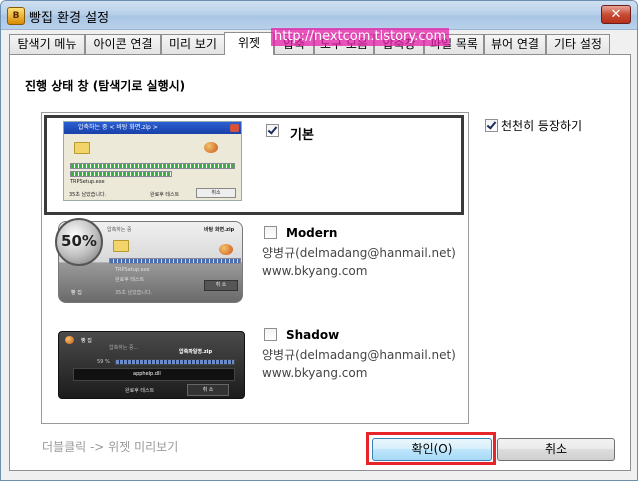 The width and height of the screenshot is (638, 481). Describe the element at coordinates (103, 362) in the screenshot. I see `preview-percent: 59 %` at that location.